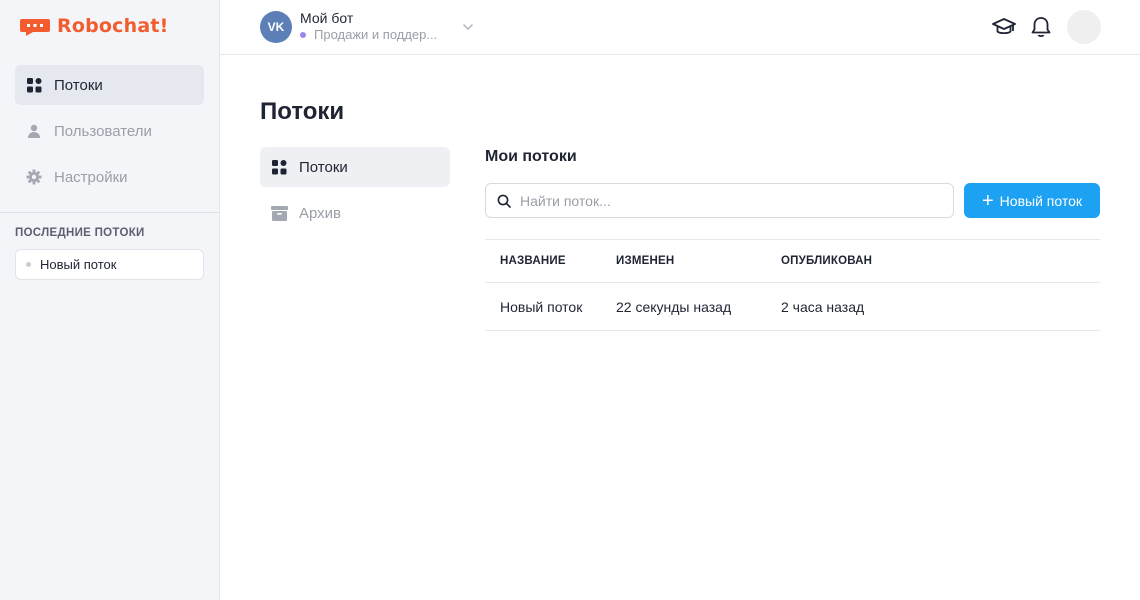  What do you see at coordinates (698, 261) in the screenshot?
I see `column-header-modified: ИЗМЕНЕН` at bounding box center [698, 261].